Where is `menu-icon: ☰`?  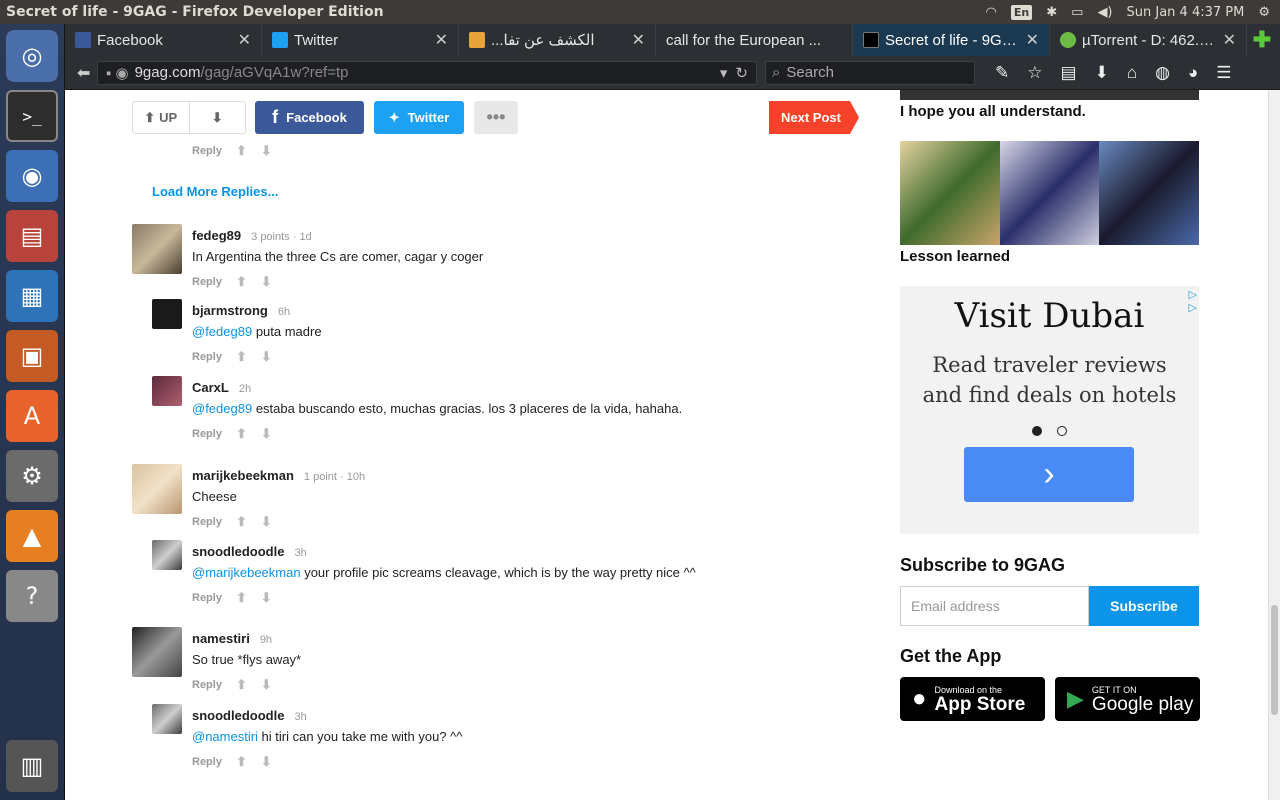 menu-icon: ☰ is located at coordinates (1223, 73).